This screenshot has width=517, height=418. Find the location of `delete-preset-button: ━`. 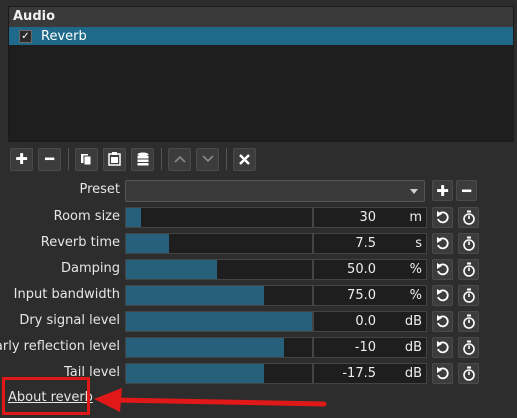

delete-preset-button: ━ is located at coordinates (466, 190).